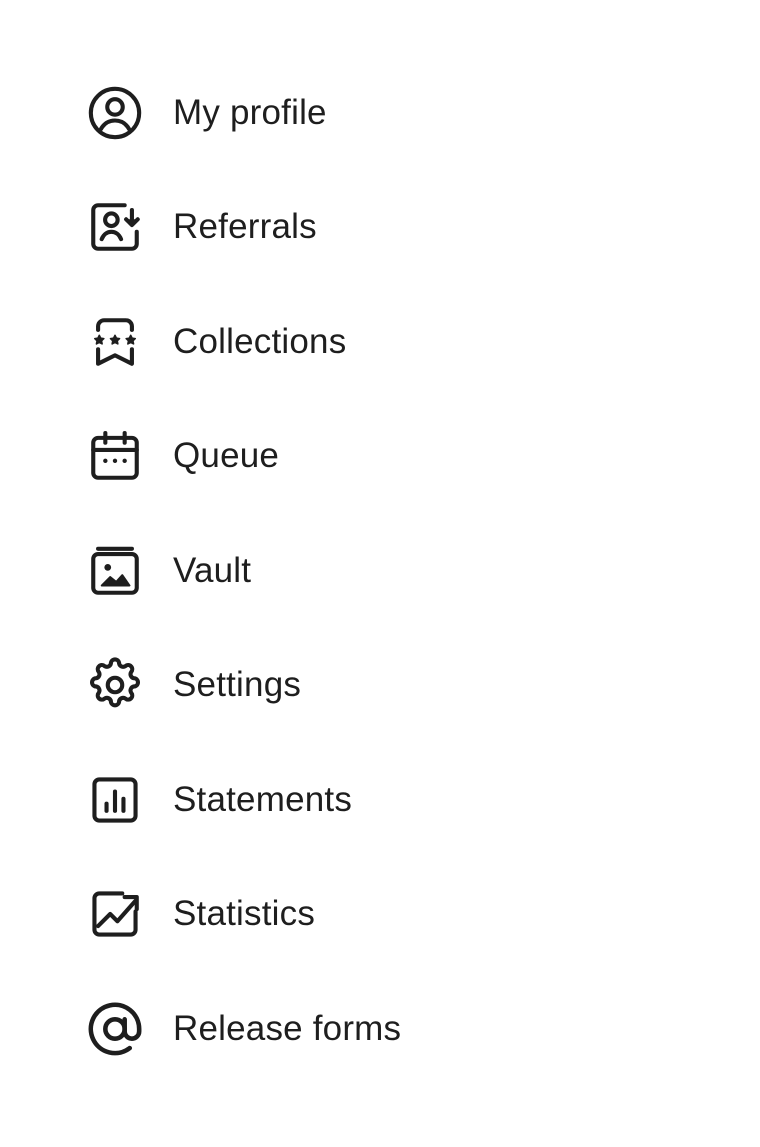 The image size is (760, 1147). What do you see at coordinates (237, 684) in the screenshot?
I see `menu-item-label: Settings` at bounding box center [237, 684].